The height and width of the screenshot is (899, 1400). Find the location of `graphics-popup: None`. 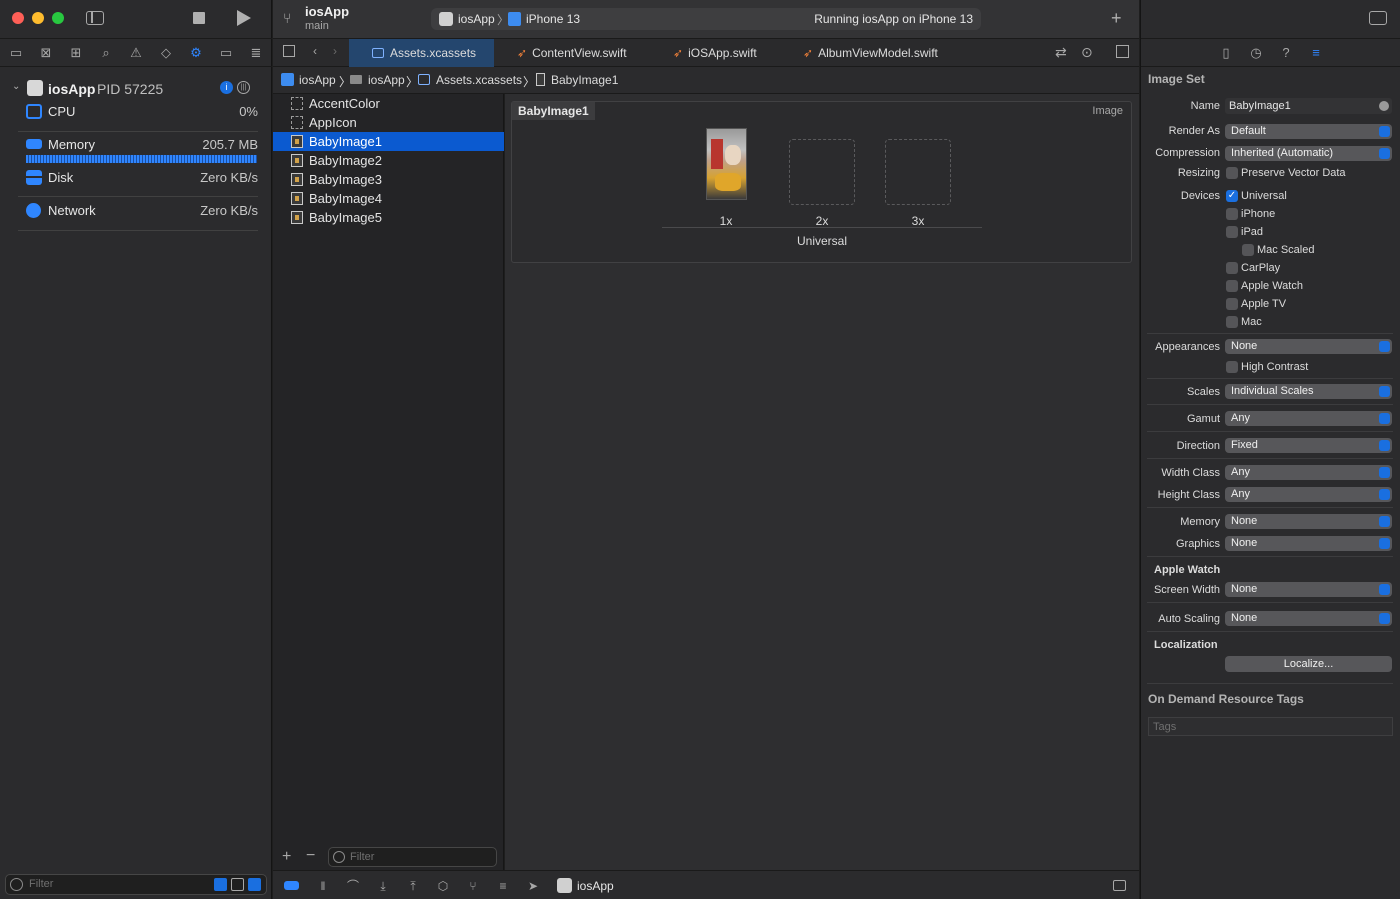

graphics-popup: None is located at coordinates (1308, 543).